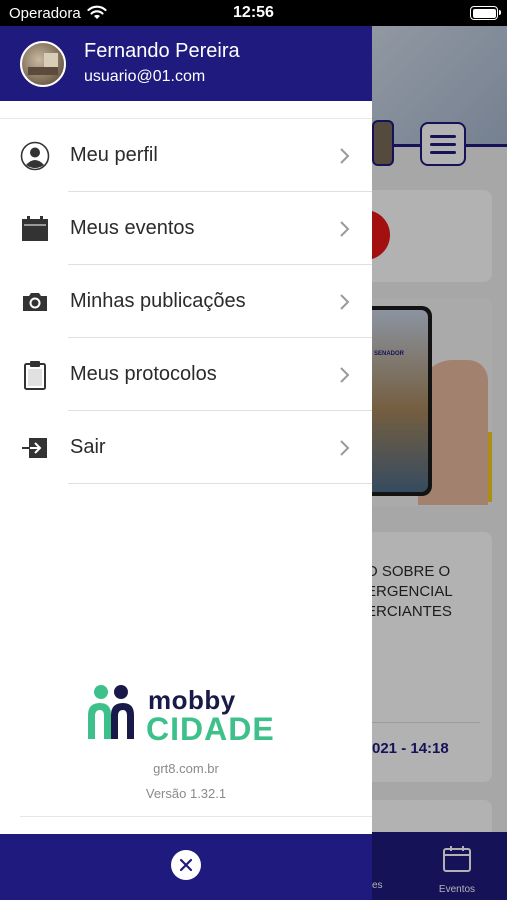 The image size is (507, 900). I want to click on close-drawer-button, so click(186, 865).